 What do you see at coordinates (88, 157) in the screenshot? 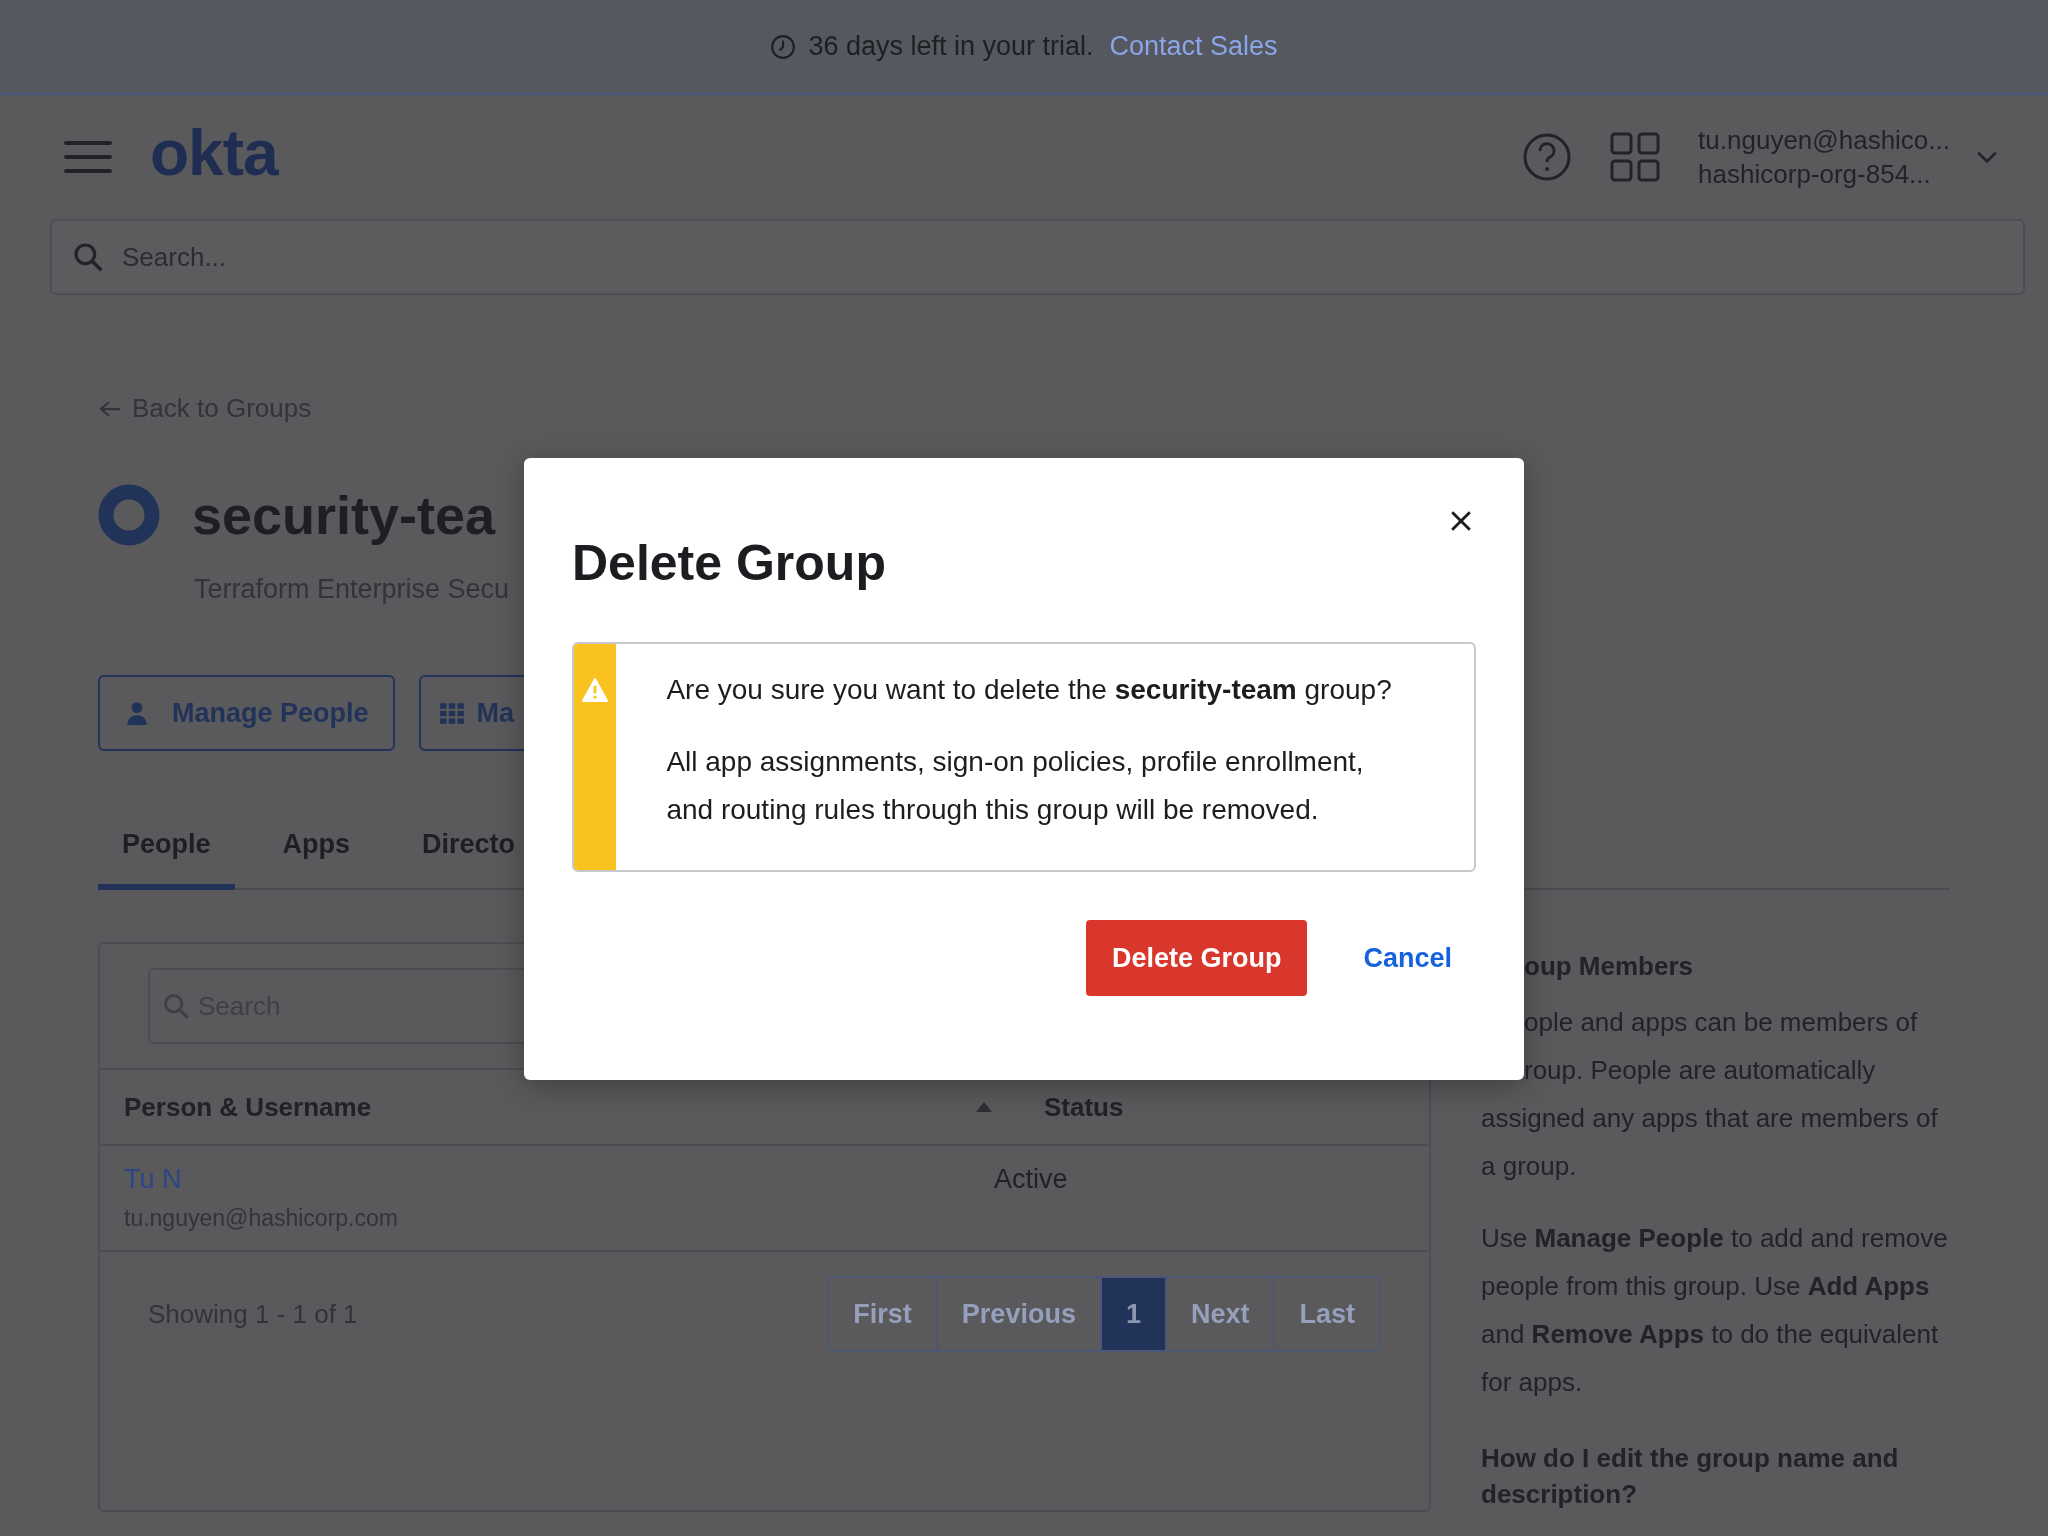
I see `menu-icon` at bounding box center [88, 157].